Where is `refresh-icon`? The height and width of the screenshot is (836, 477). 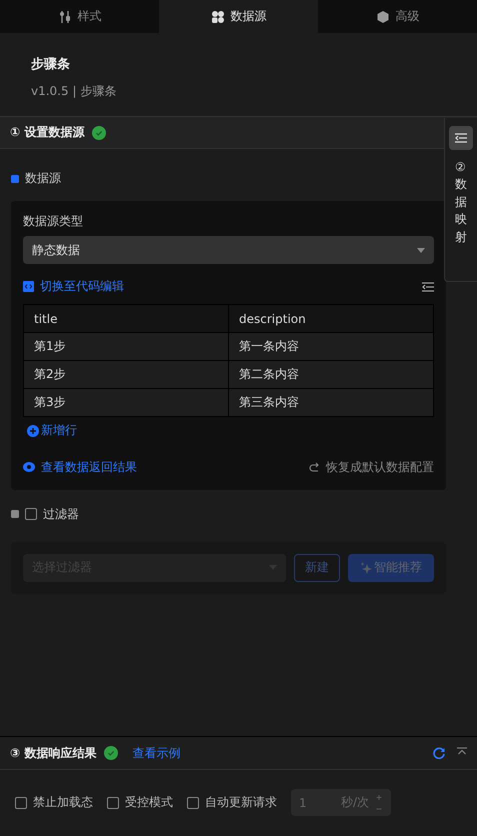
refresh-icon is located at coordinates (439, 753).